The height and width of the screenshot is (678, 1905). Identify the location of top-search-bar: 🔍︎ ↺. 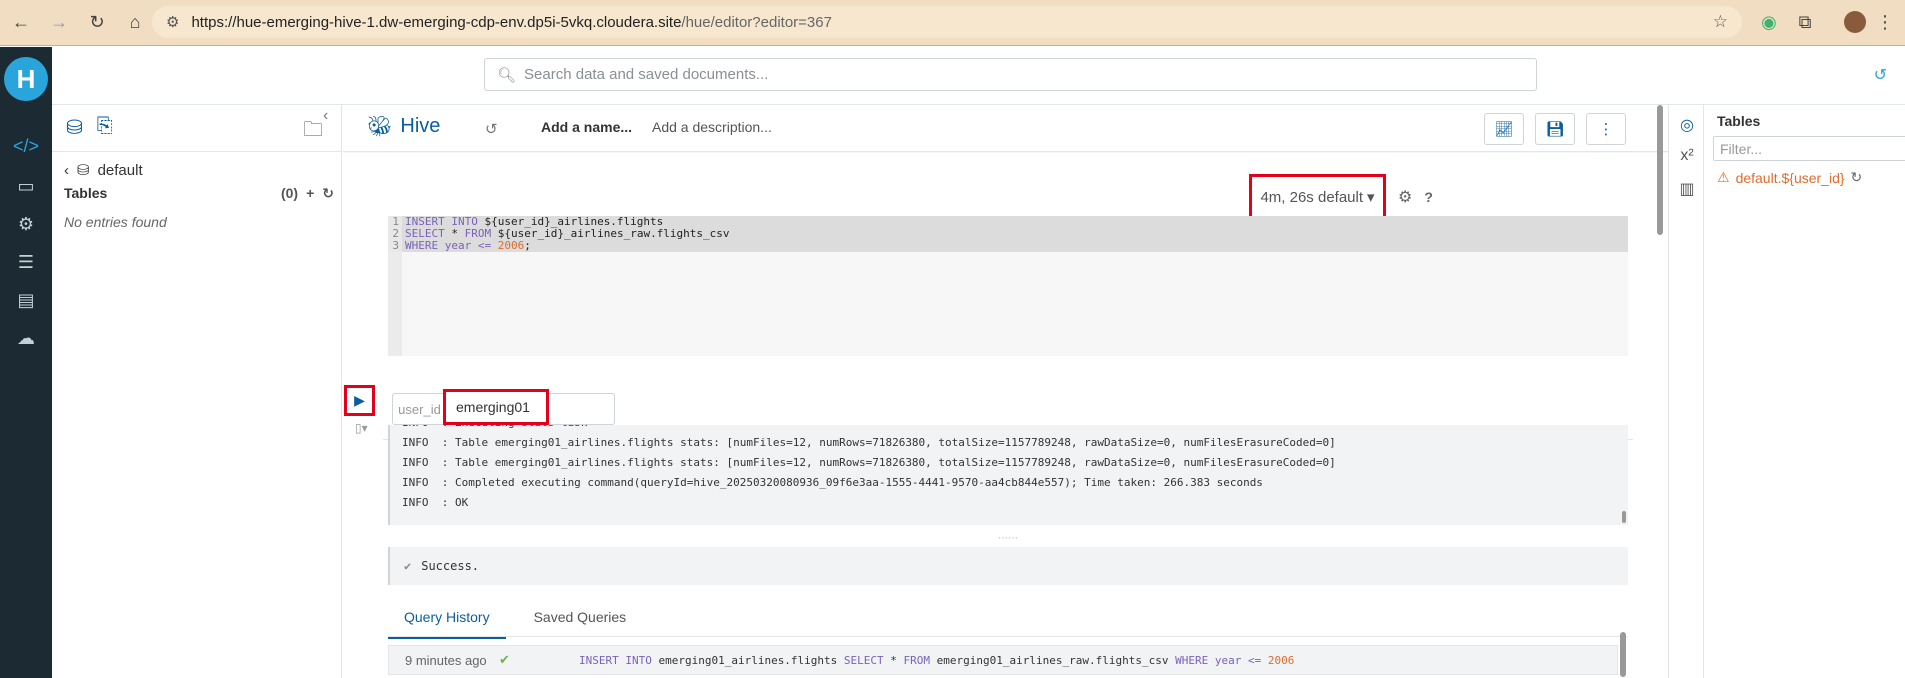
(978, 76).